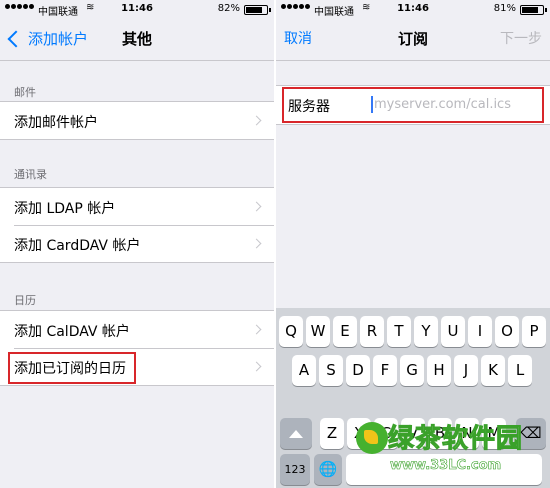  I want to click on cell-label: 添加 CardDAV 帐户, so click(77, 246).